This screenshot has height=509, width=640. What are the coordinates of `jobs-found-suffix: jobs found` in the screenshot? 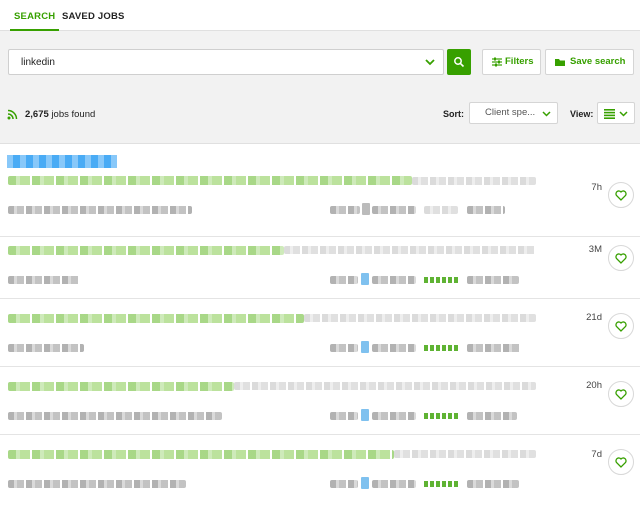 It's located at (73, 114).